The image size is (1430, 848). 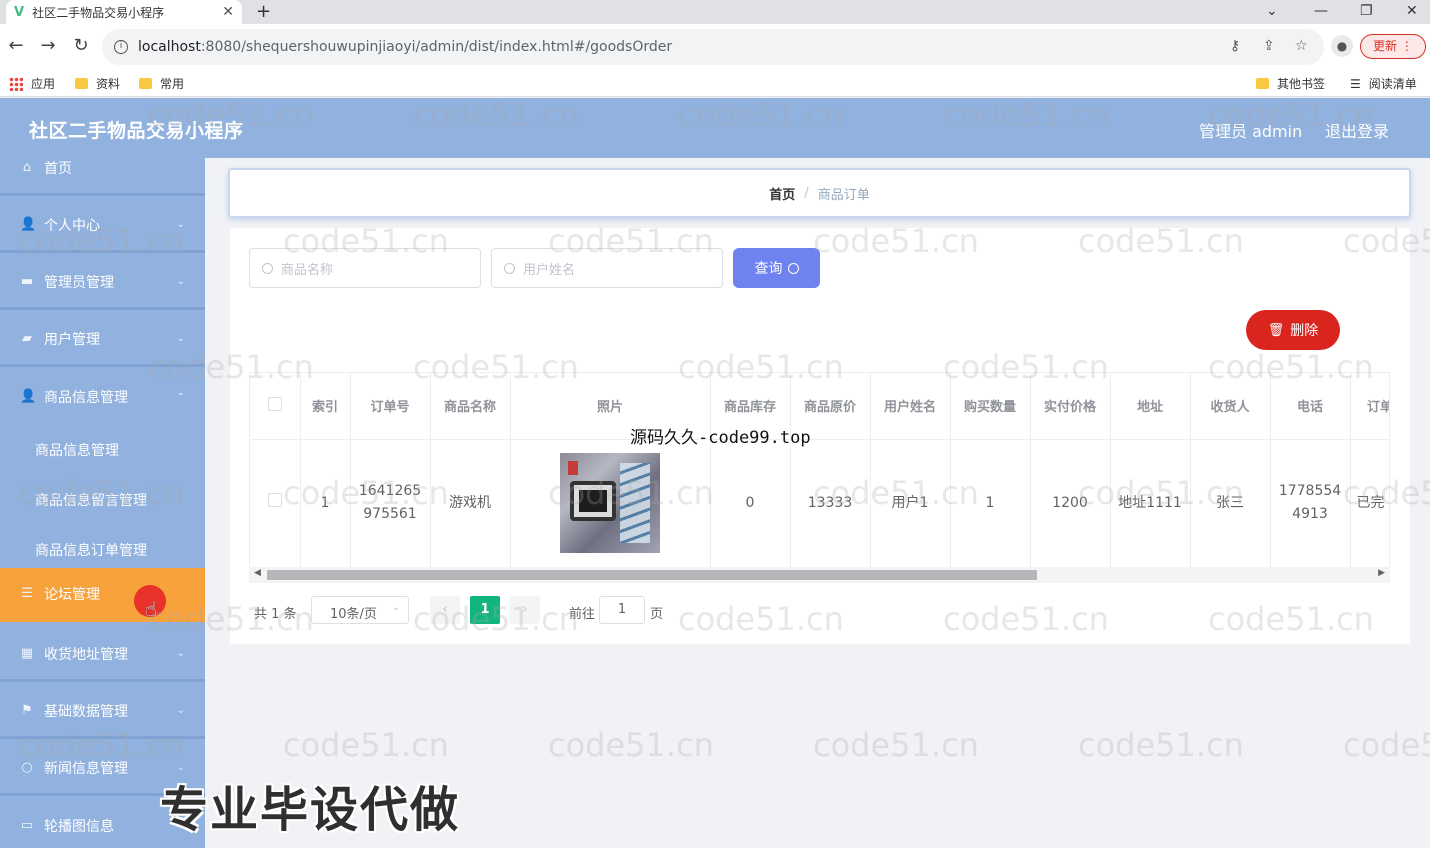 What do you see at coordinates (1366, 12) in the screenshot?
I see `restore-icon: ❐` at bounding box center [1366, 12].